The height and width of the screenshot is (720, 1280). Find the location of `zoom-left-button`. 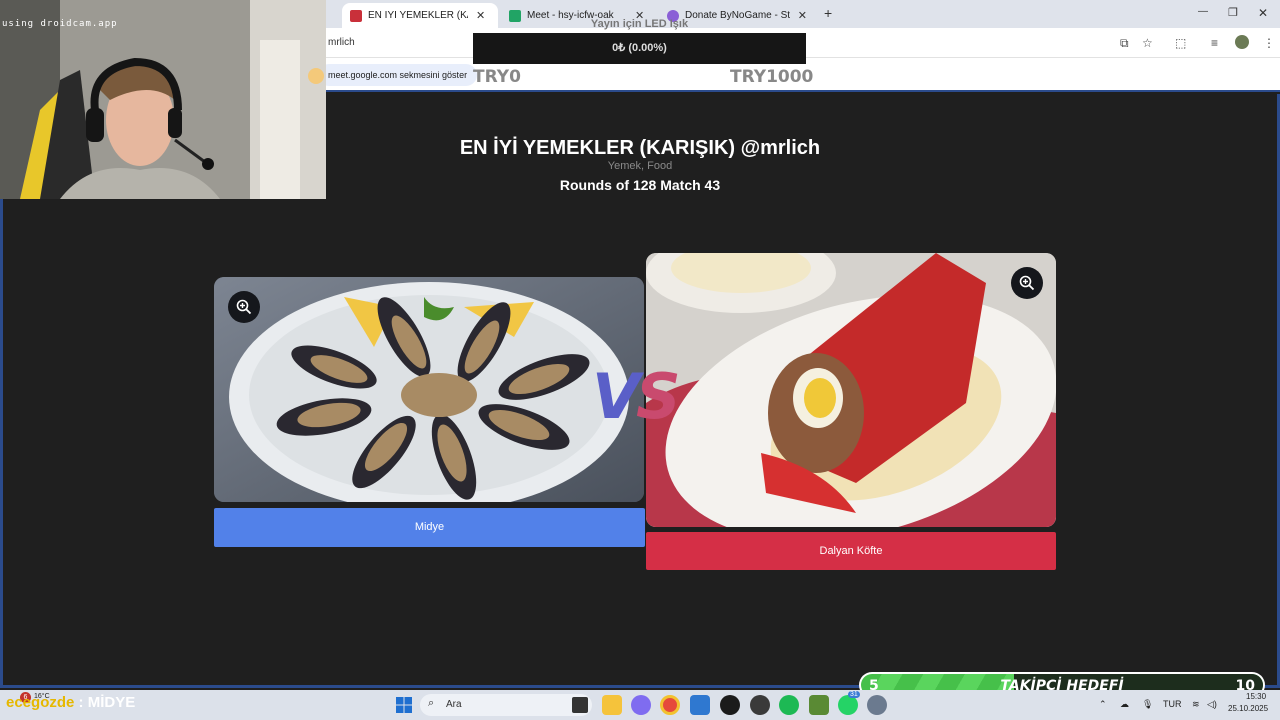

zoom-left-button is located at coordinates (244, 307).